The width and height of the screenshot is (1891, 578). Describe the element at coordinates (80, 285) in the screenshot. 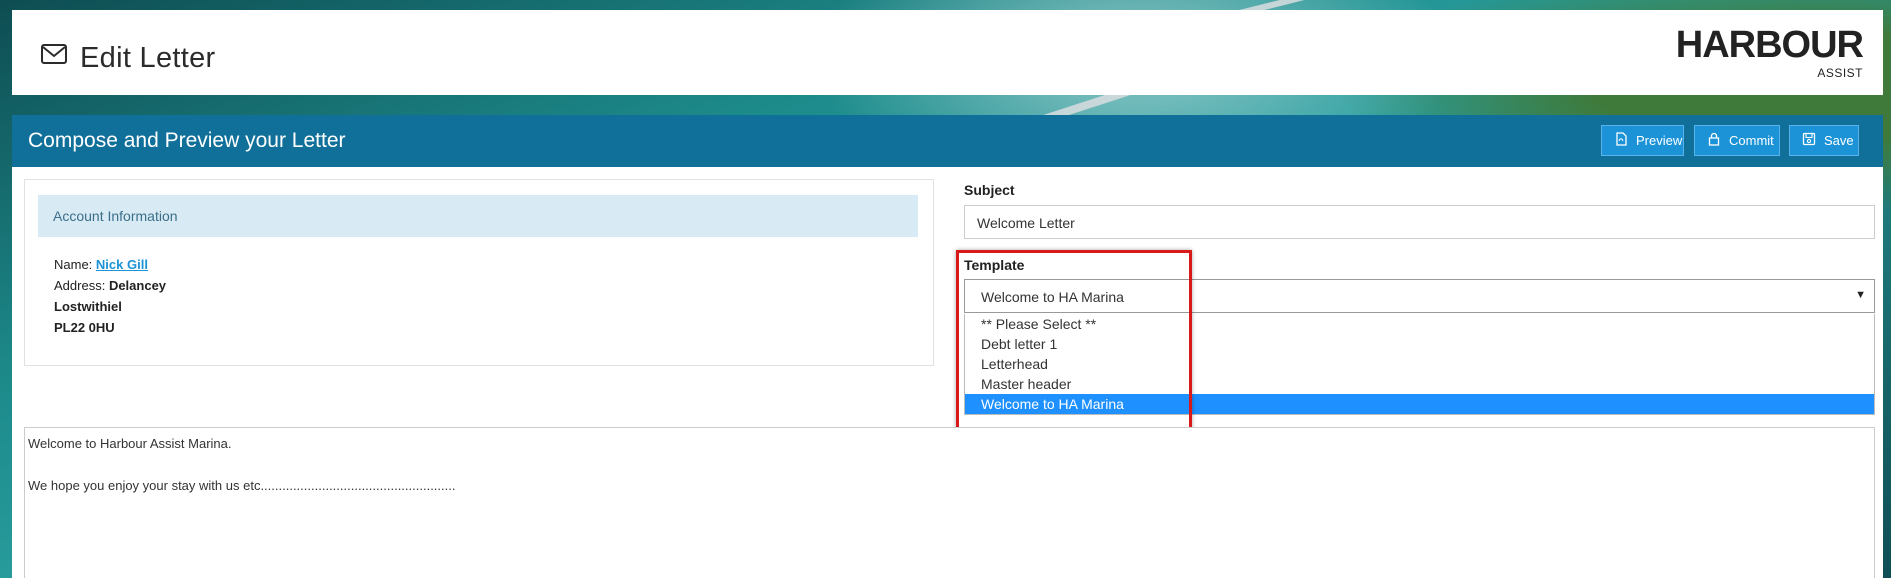

I see `address-label: Address:` at that location.